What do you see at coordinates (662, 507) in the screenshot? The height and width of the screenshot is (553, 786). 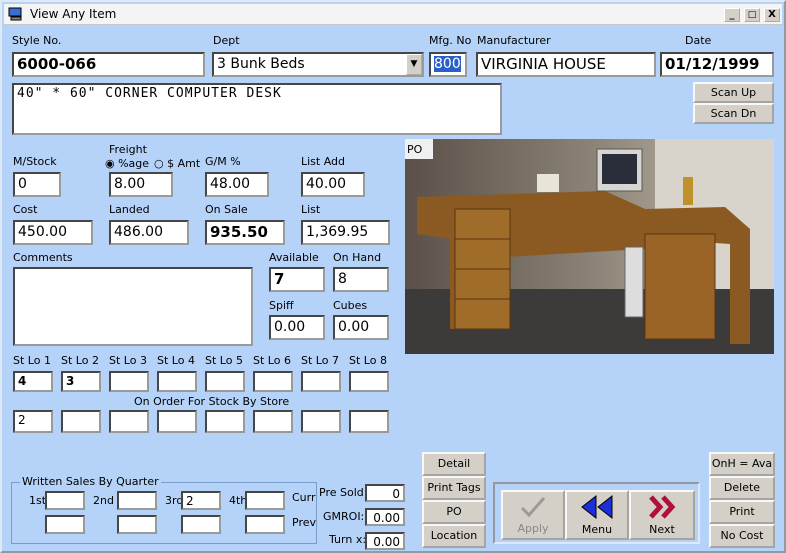 I see `forward-arrow-icon` at bounding box center [662, 507].